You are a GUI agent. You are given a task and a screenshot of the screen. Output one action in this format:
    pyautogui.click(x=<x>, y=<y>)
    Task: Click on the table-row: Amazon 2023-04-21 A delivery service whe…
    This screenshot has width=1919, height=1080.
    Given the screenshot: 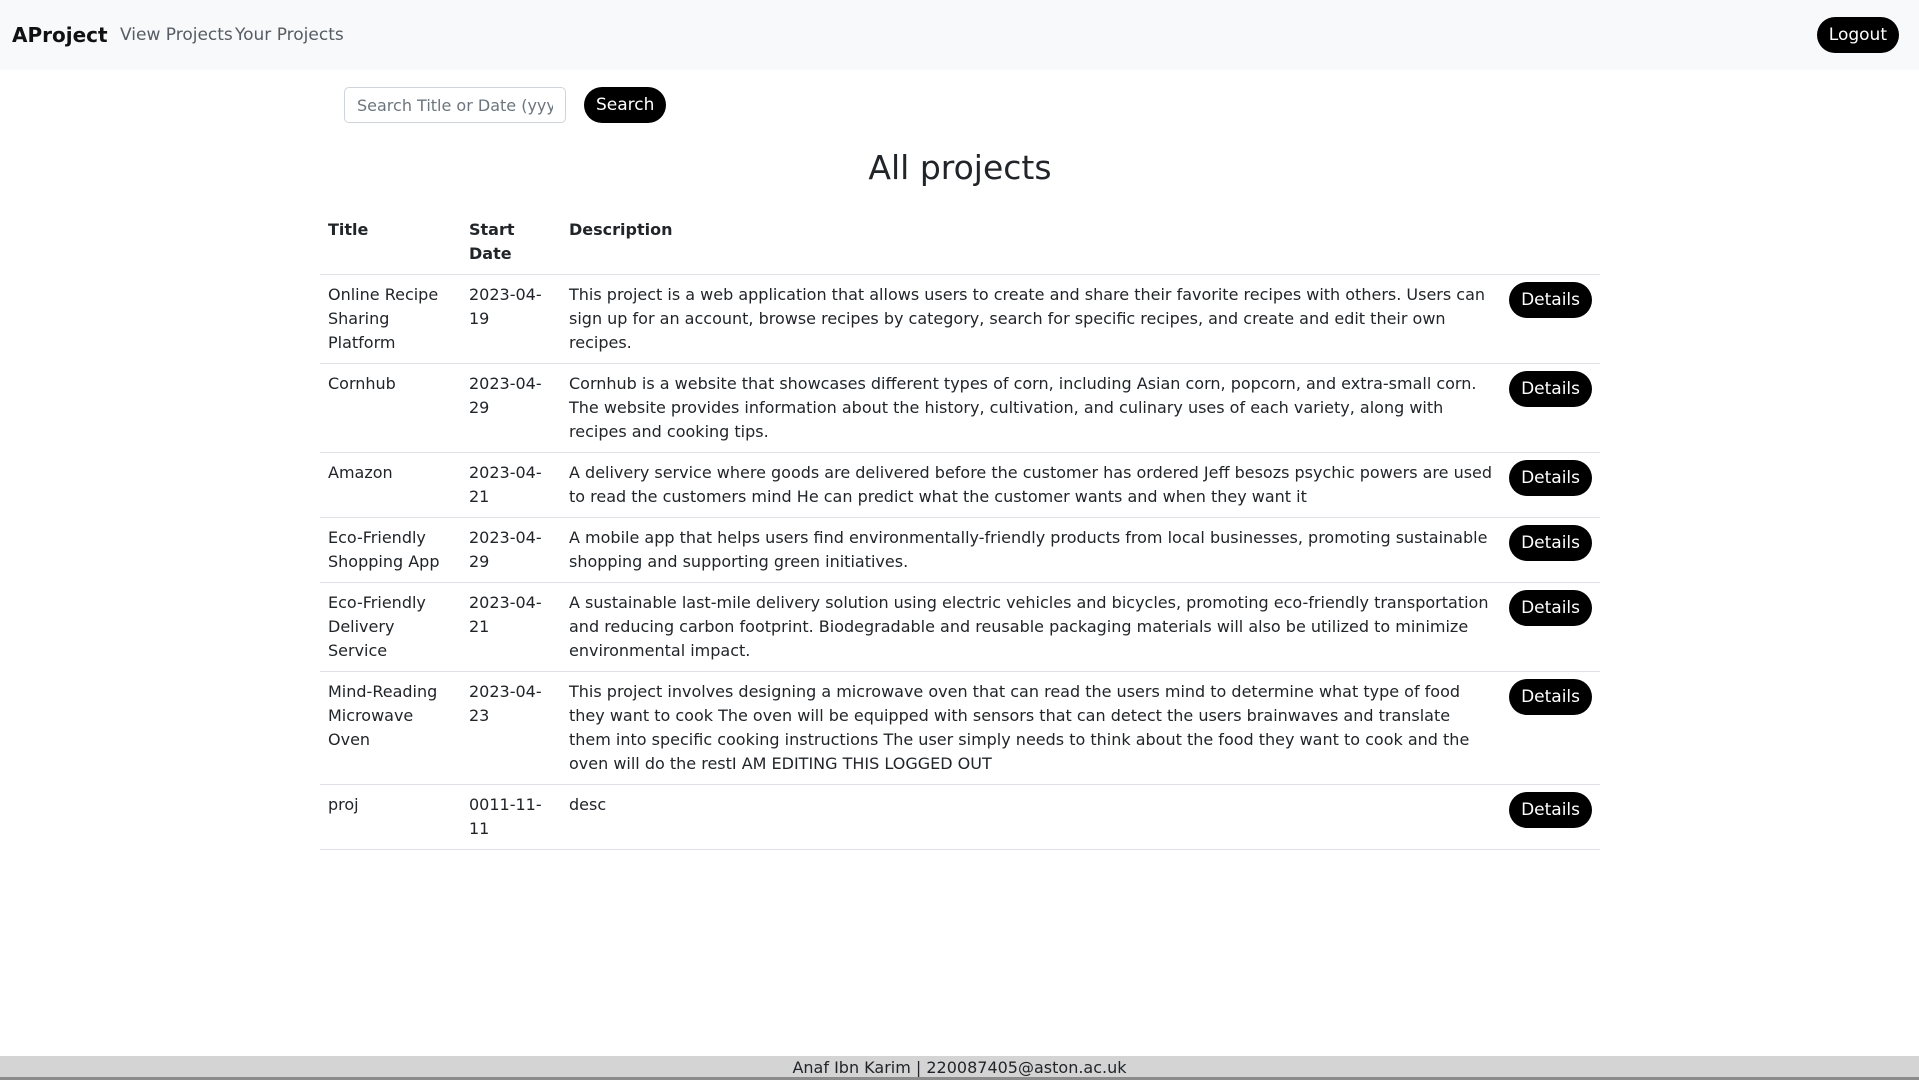 What is the action you would take?
    pyautogui.click(x=960, y=485)
    